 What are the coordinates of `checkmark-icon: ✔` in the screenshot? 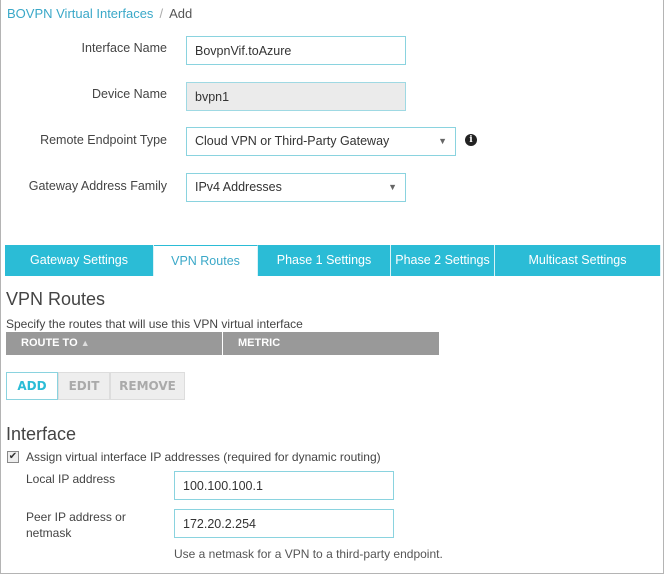 It's located at (13, 456).